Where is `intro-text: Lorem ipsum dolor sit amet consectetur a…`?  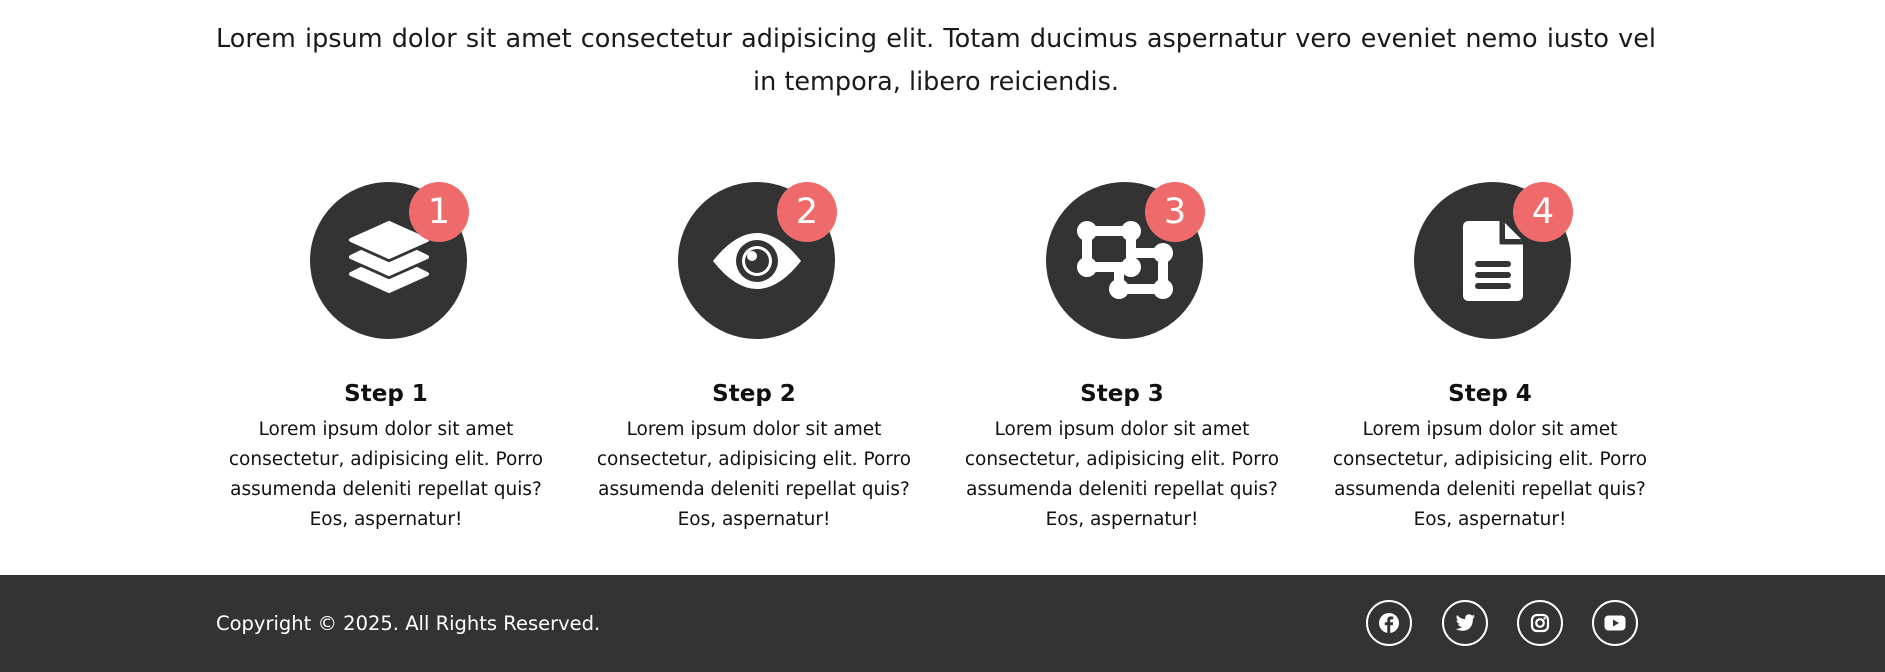 intro-text: Lorem ipsum dolor sit amet consectetur a… is located at coordinates (936, 60).